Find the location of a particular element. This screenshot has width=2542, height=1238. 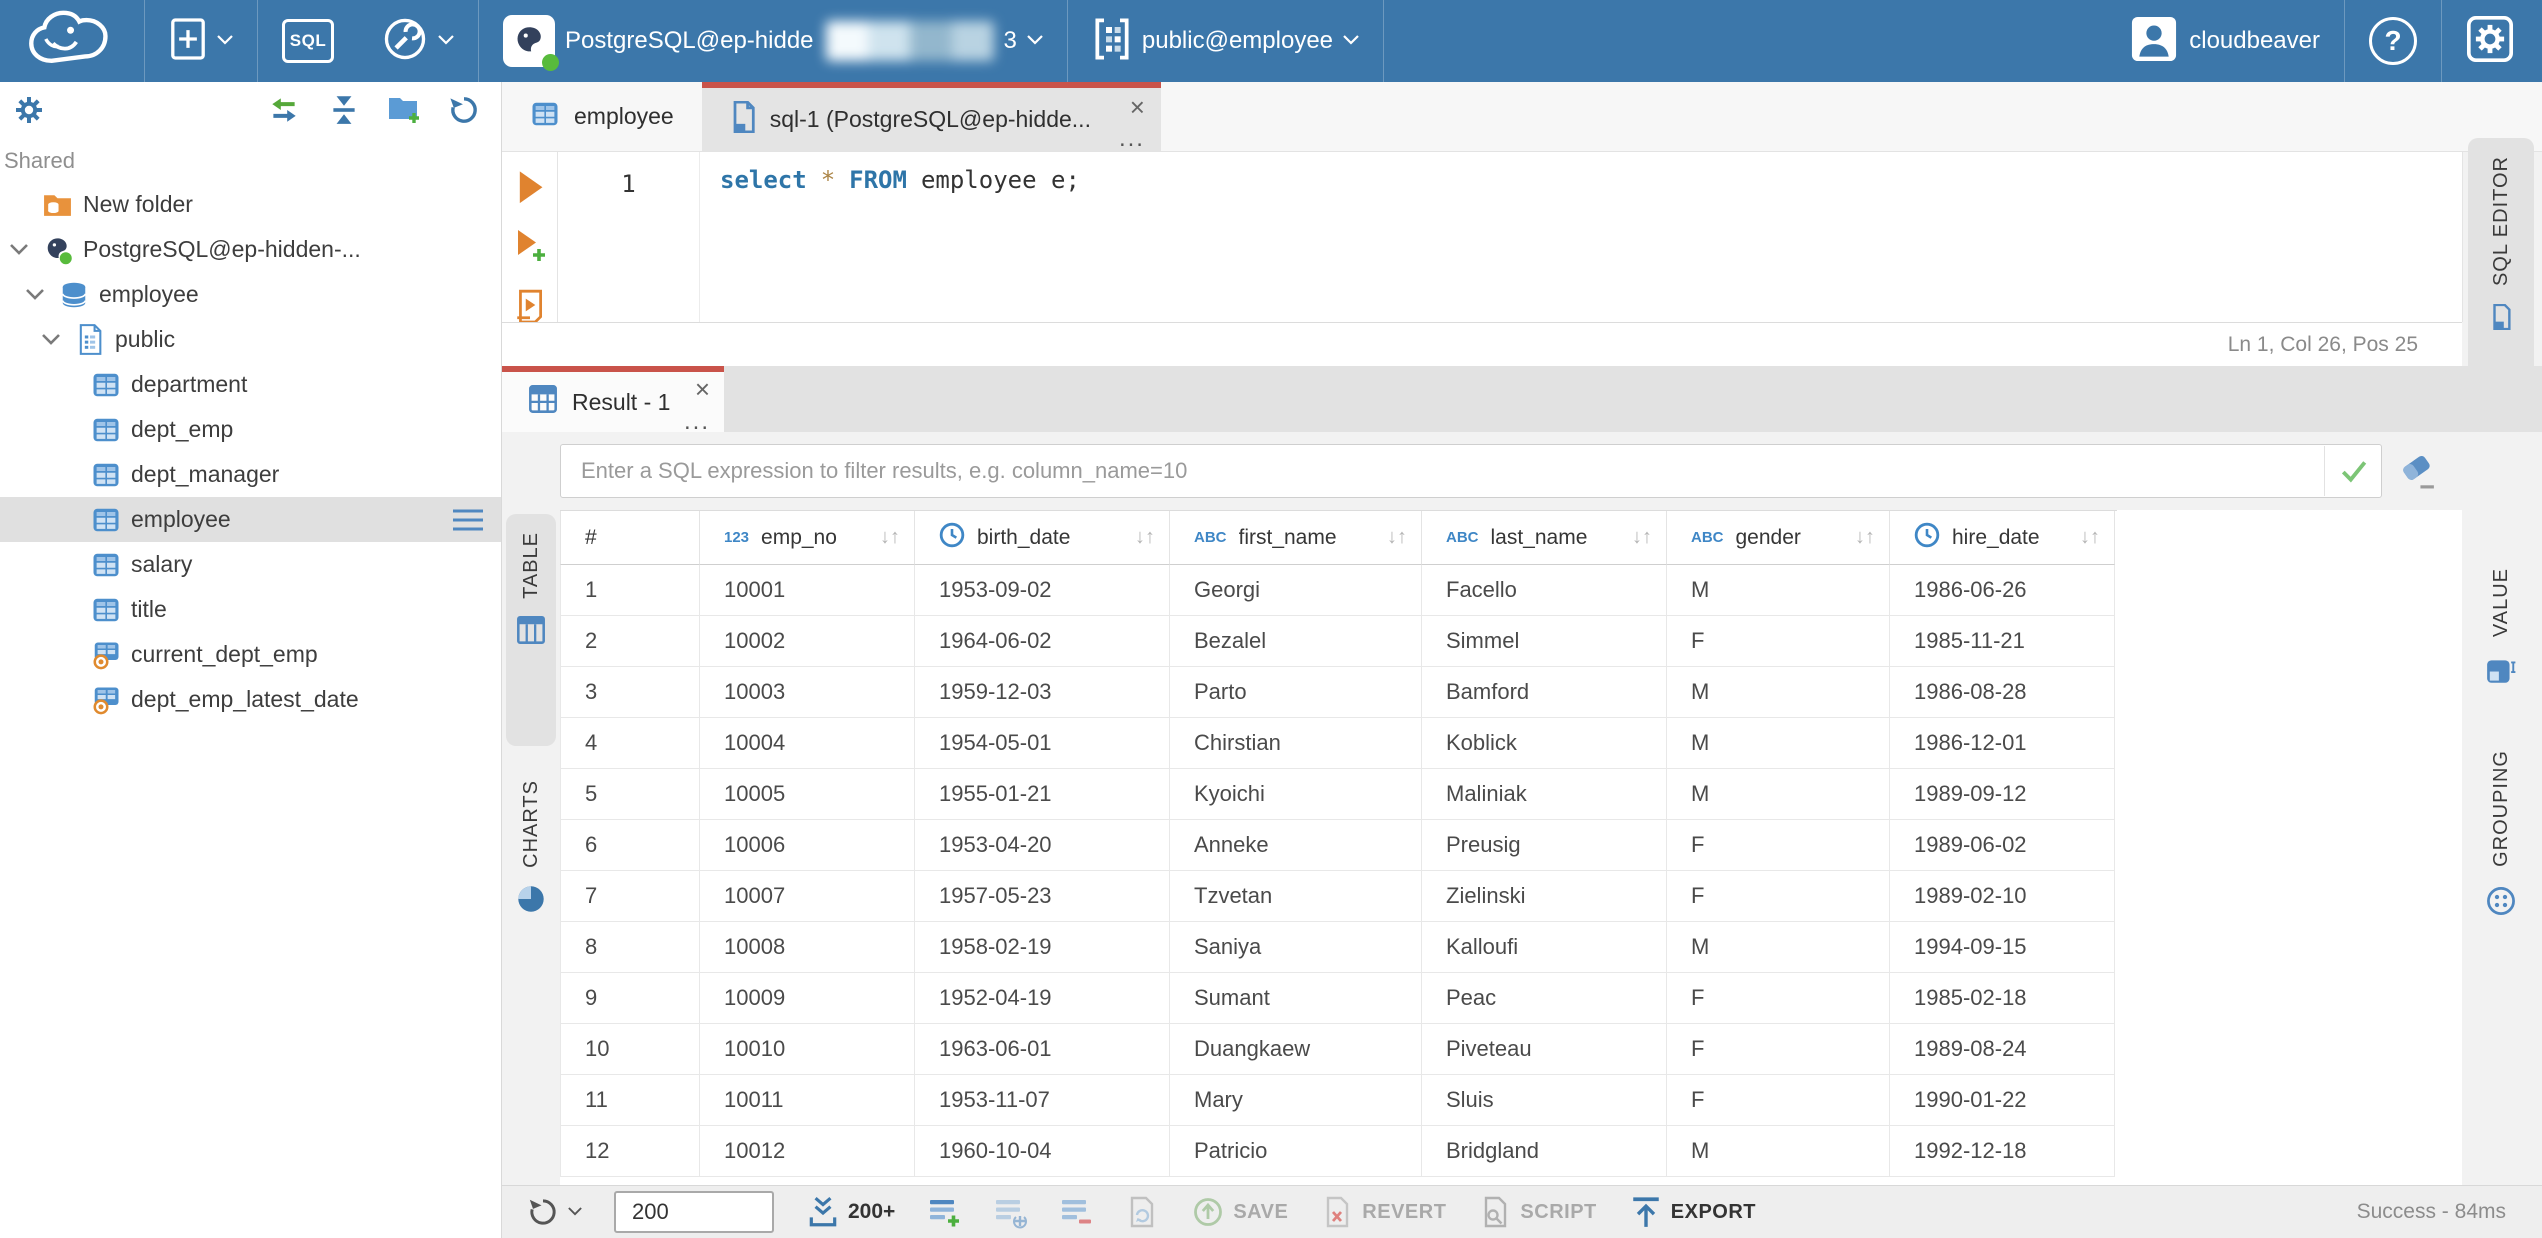

row-number-cell: 7 is located at coordinates (630, 896).